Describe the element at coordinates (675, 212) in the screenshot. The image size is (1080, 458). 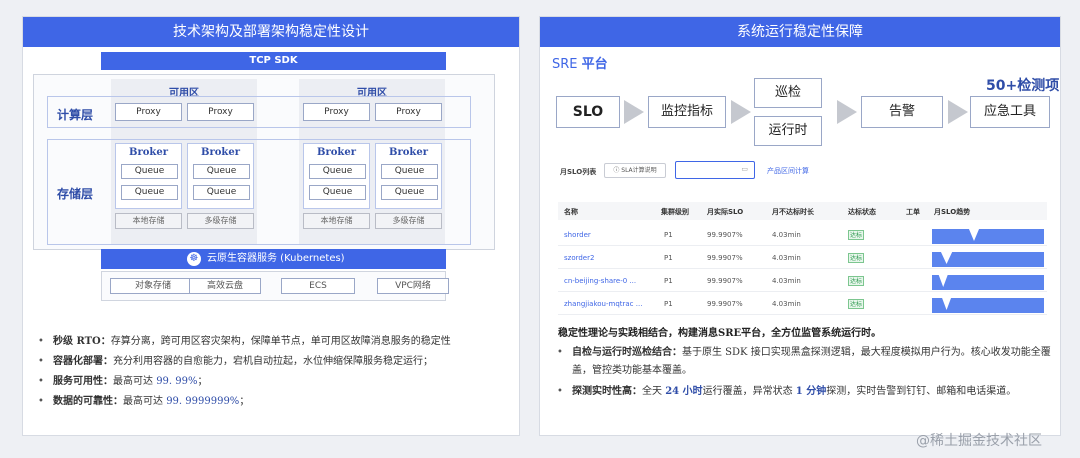
I see `col-level: 集群级别` at that location.